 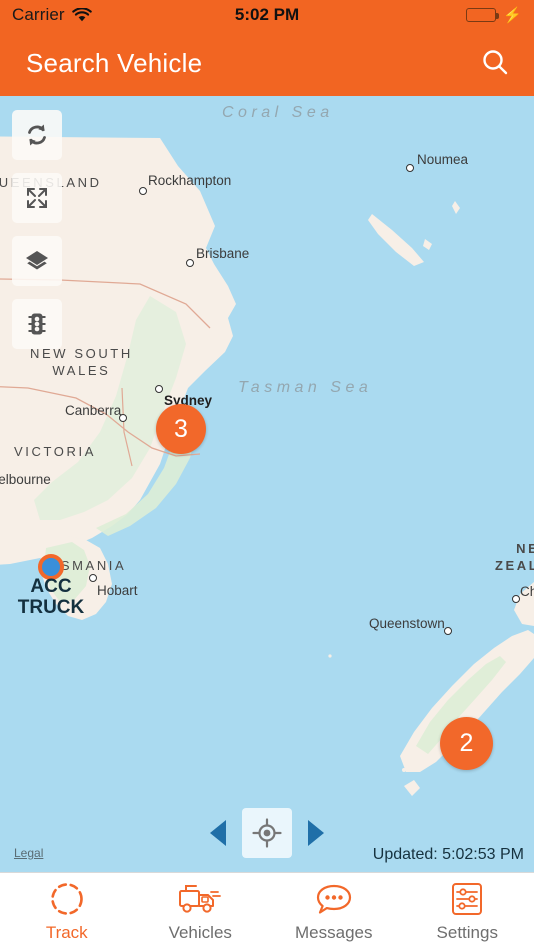 What do you see at coordinates (267, 15) in the screenshot?
I see `status-bar: Carrier 5:02 PM ⚡` at bounding box center [267, 15].